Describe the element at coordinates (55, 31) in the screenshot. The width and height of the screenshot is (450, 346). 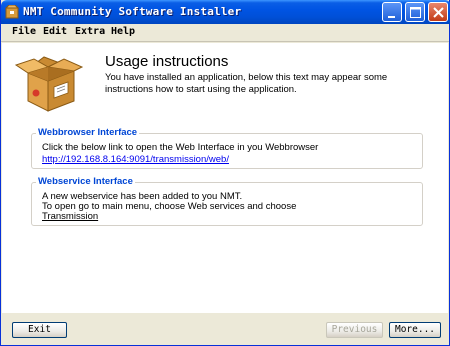
I see `menu-edit: Edit` at that location.